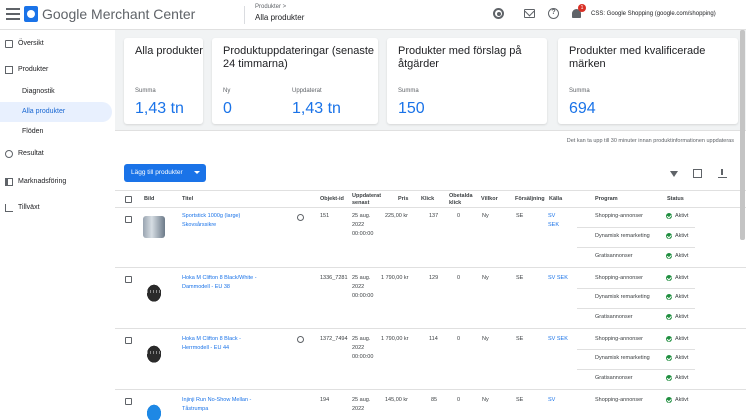 Image resolution: width=746 pixels, height=420 pixels. I want to click on card-label: Summa, so click(579, 91).